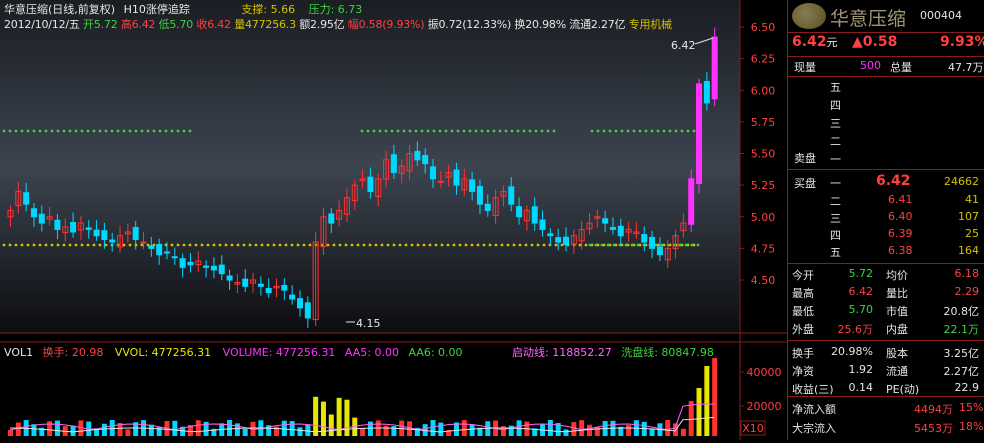  What do you see at coordinates (933, 409) in the screenshot?
I see `netflow-value: 4494万` at bounding box center [933, 409].